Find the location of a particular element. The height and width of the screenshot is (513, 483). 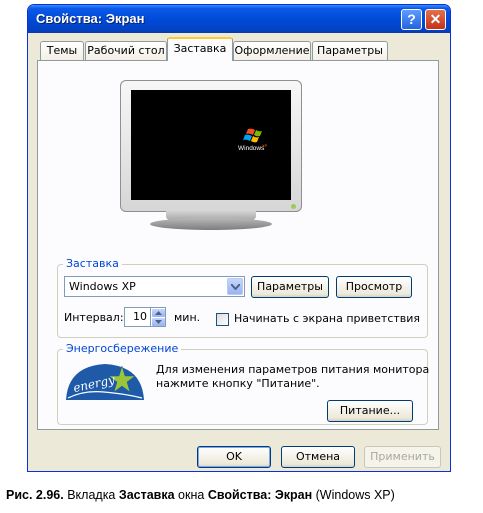

help-button: ? is located at coordinates (411, 19).